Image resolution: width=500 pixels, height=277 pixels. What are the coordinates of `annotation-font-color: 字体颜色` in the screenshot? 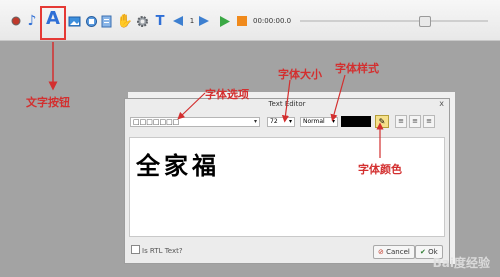 It's located at (380, 169).